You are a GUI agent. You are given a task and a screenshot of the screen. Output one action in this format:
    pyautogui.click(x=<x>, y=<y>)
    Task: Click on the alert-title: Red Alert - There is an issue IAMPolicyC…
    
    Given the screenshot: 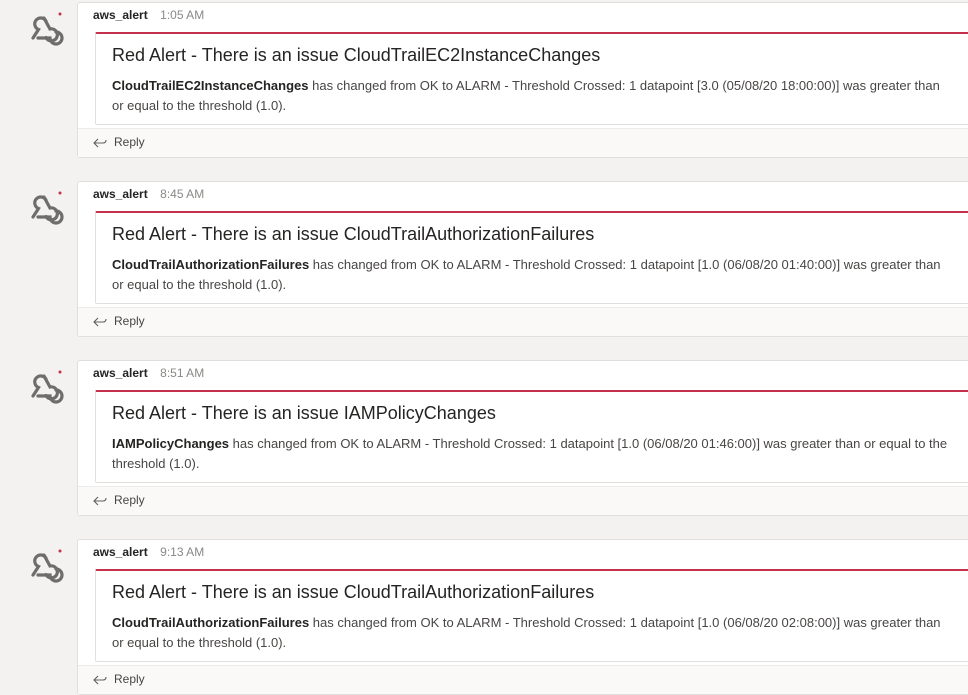 What is the action you would take?
    pyautogui.click(x=304, y=413)
    